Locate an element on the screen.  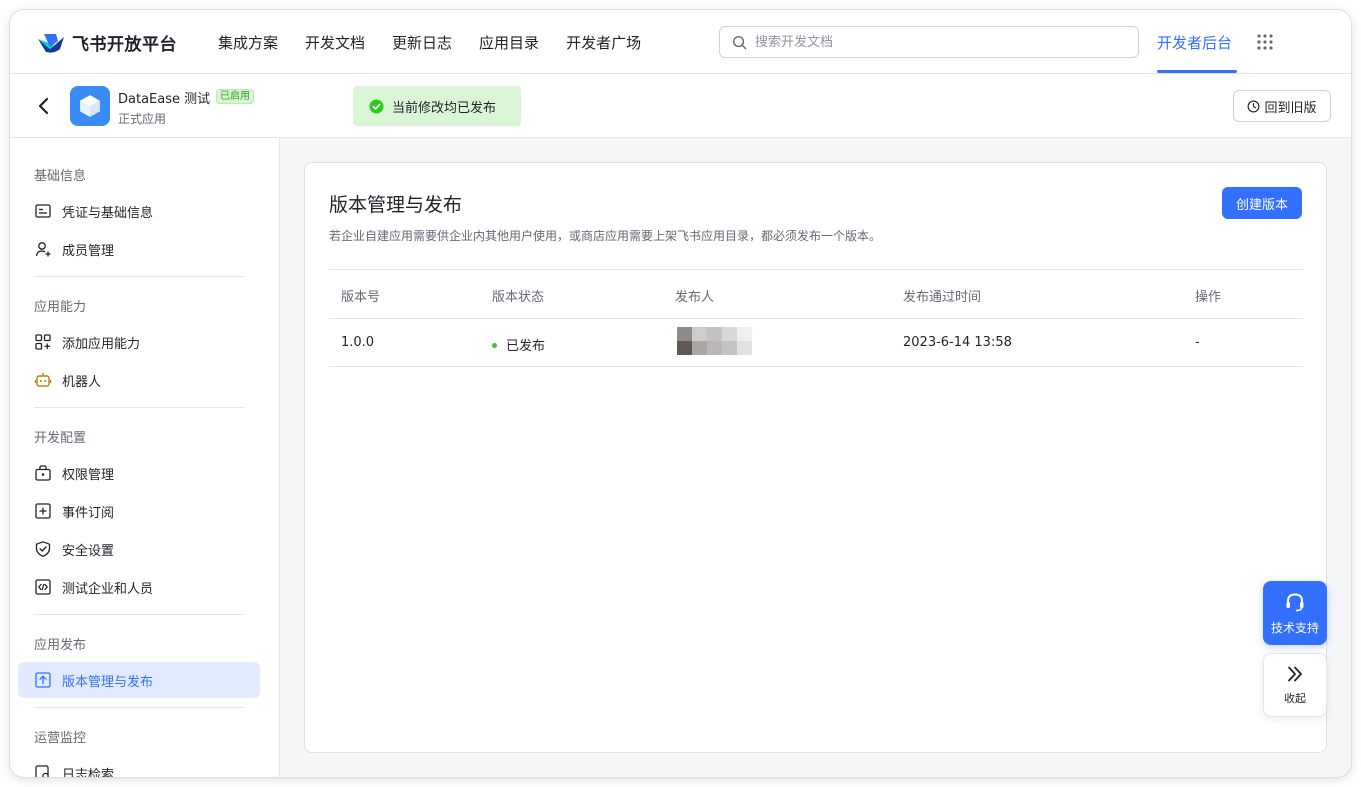
sidebar-section-title: 运营监控 is located at coordinates (60, 738).